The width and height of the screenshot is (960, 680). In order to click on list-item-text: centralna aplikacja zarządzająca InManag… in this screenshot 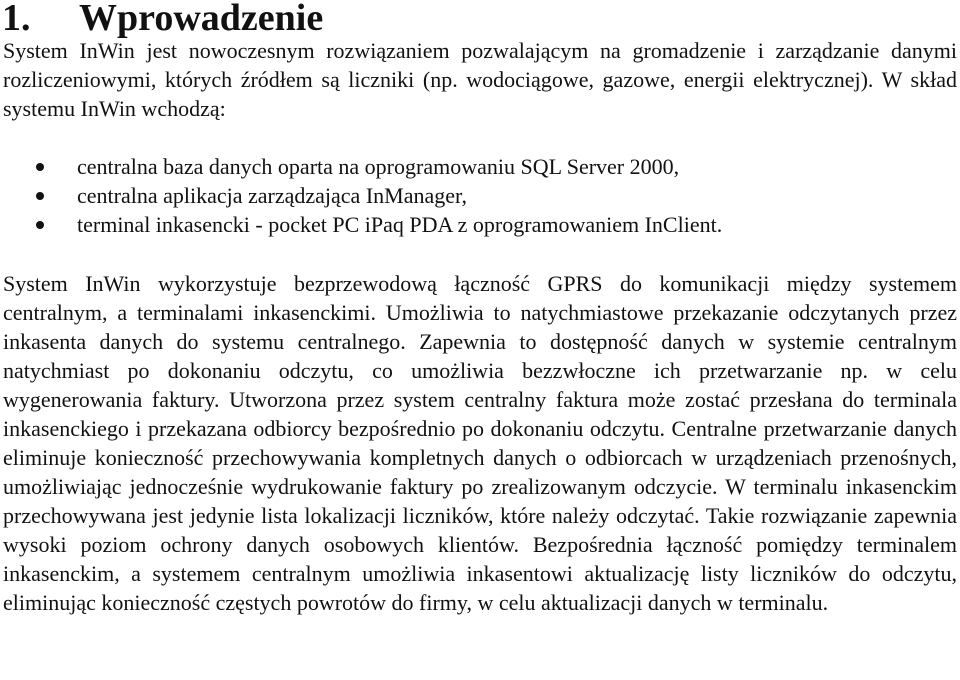, I will do `click(272, 195)`.